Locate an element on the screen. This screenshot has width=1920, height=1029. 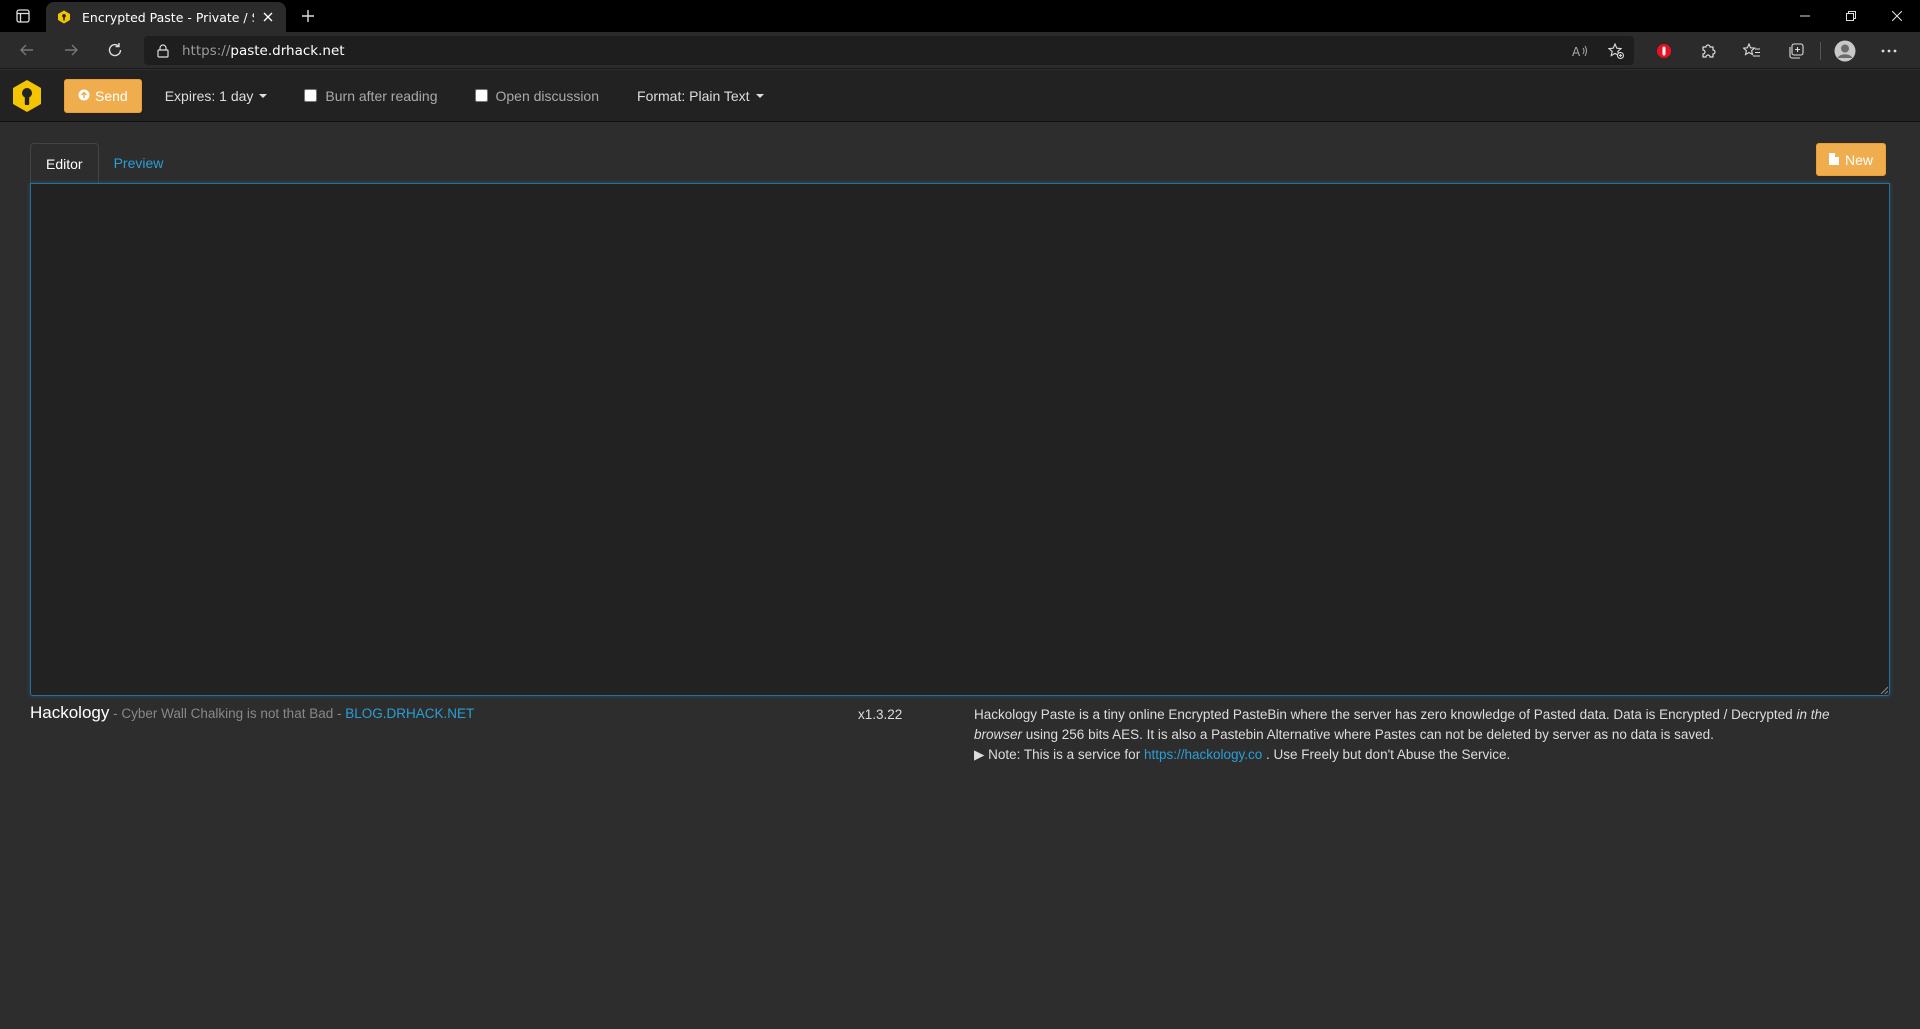
editor-tabs: Editor Preview is located at coordinates (104, 163).